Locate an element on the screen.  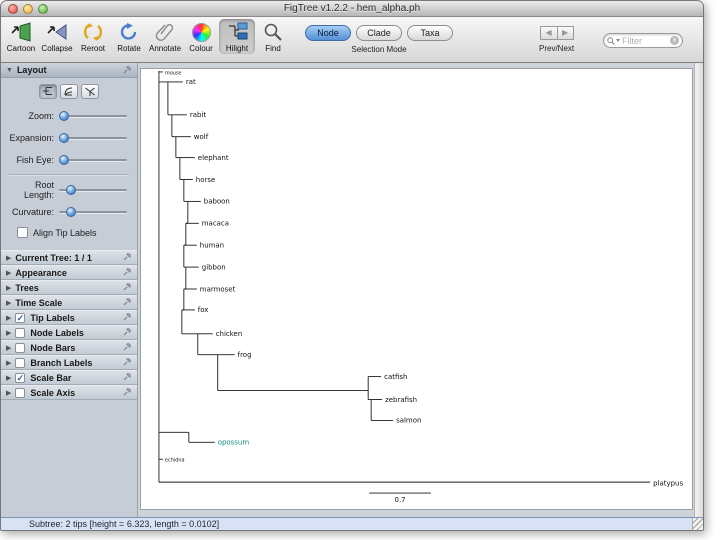
node-labels-checkbox is located at coordinates (20, 332).